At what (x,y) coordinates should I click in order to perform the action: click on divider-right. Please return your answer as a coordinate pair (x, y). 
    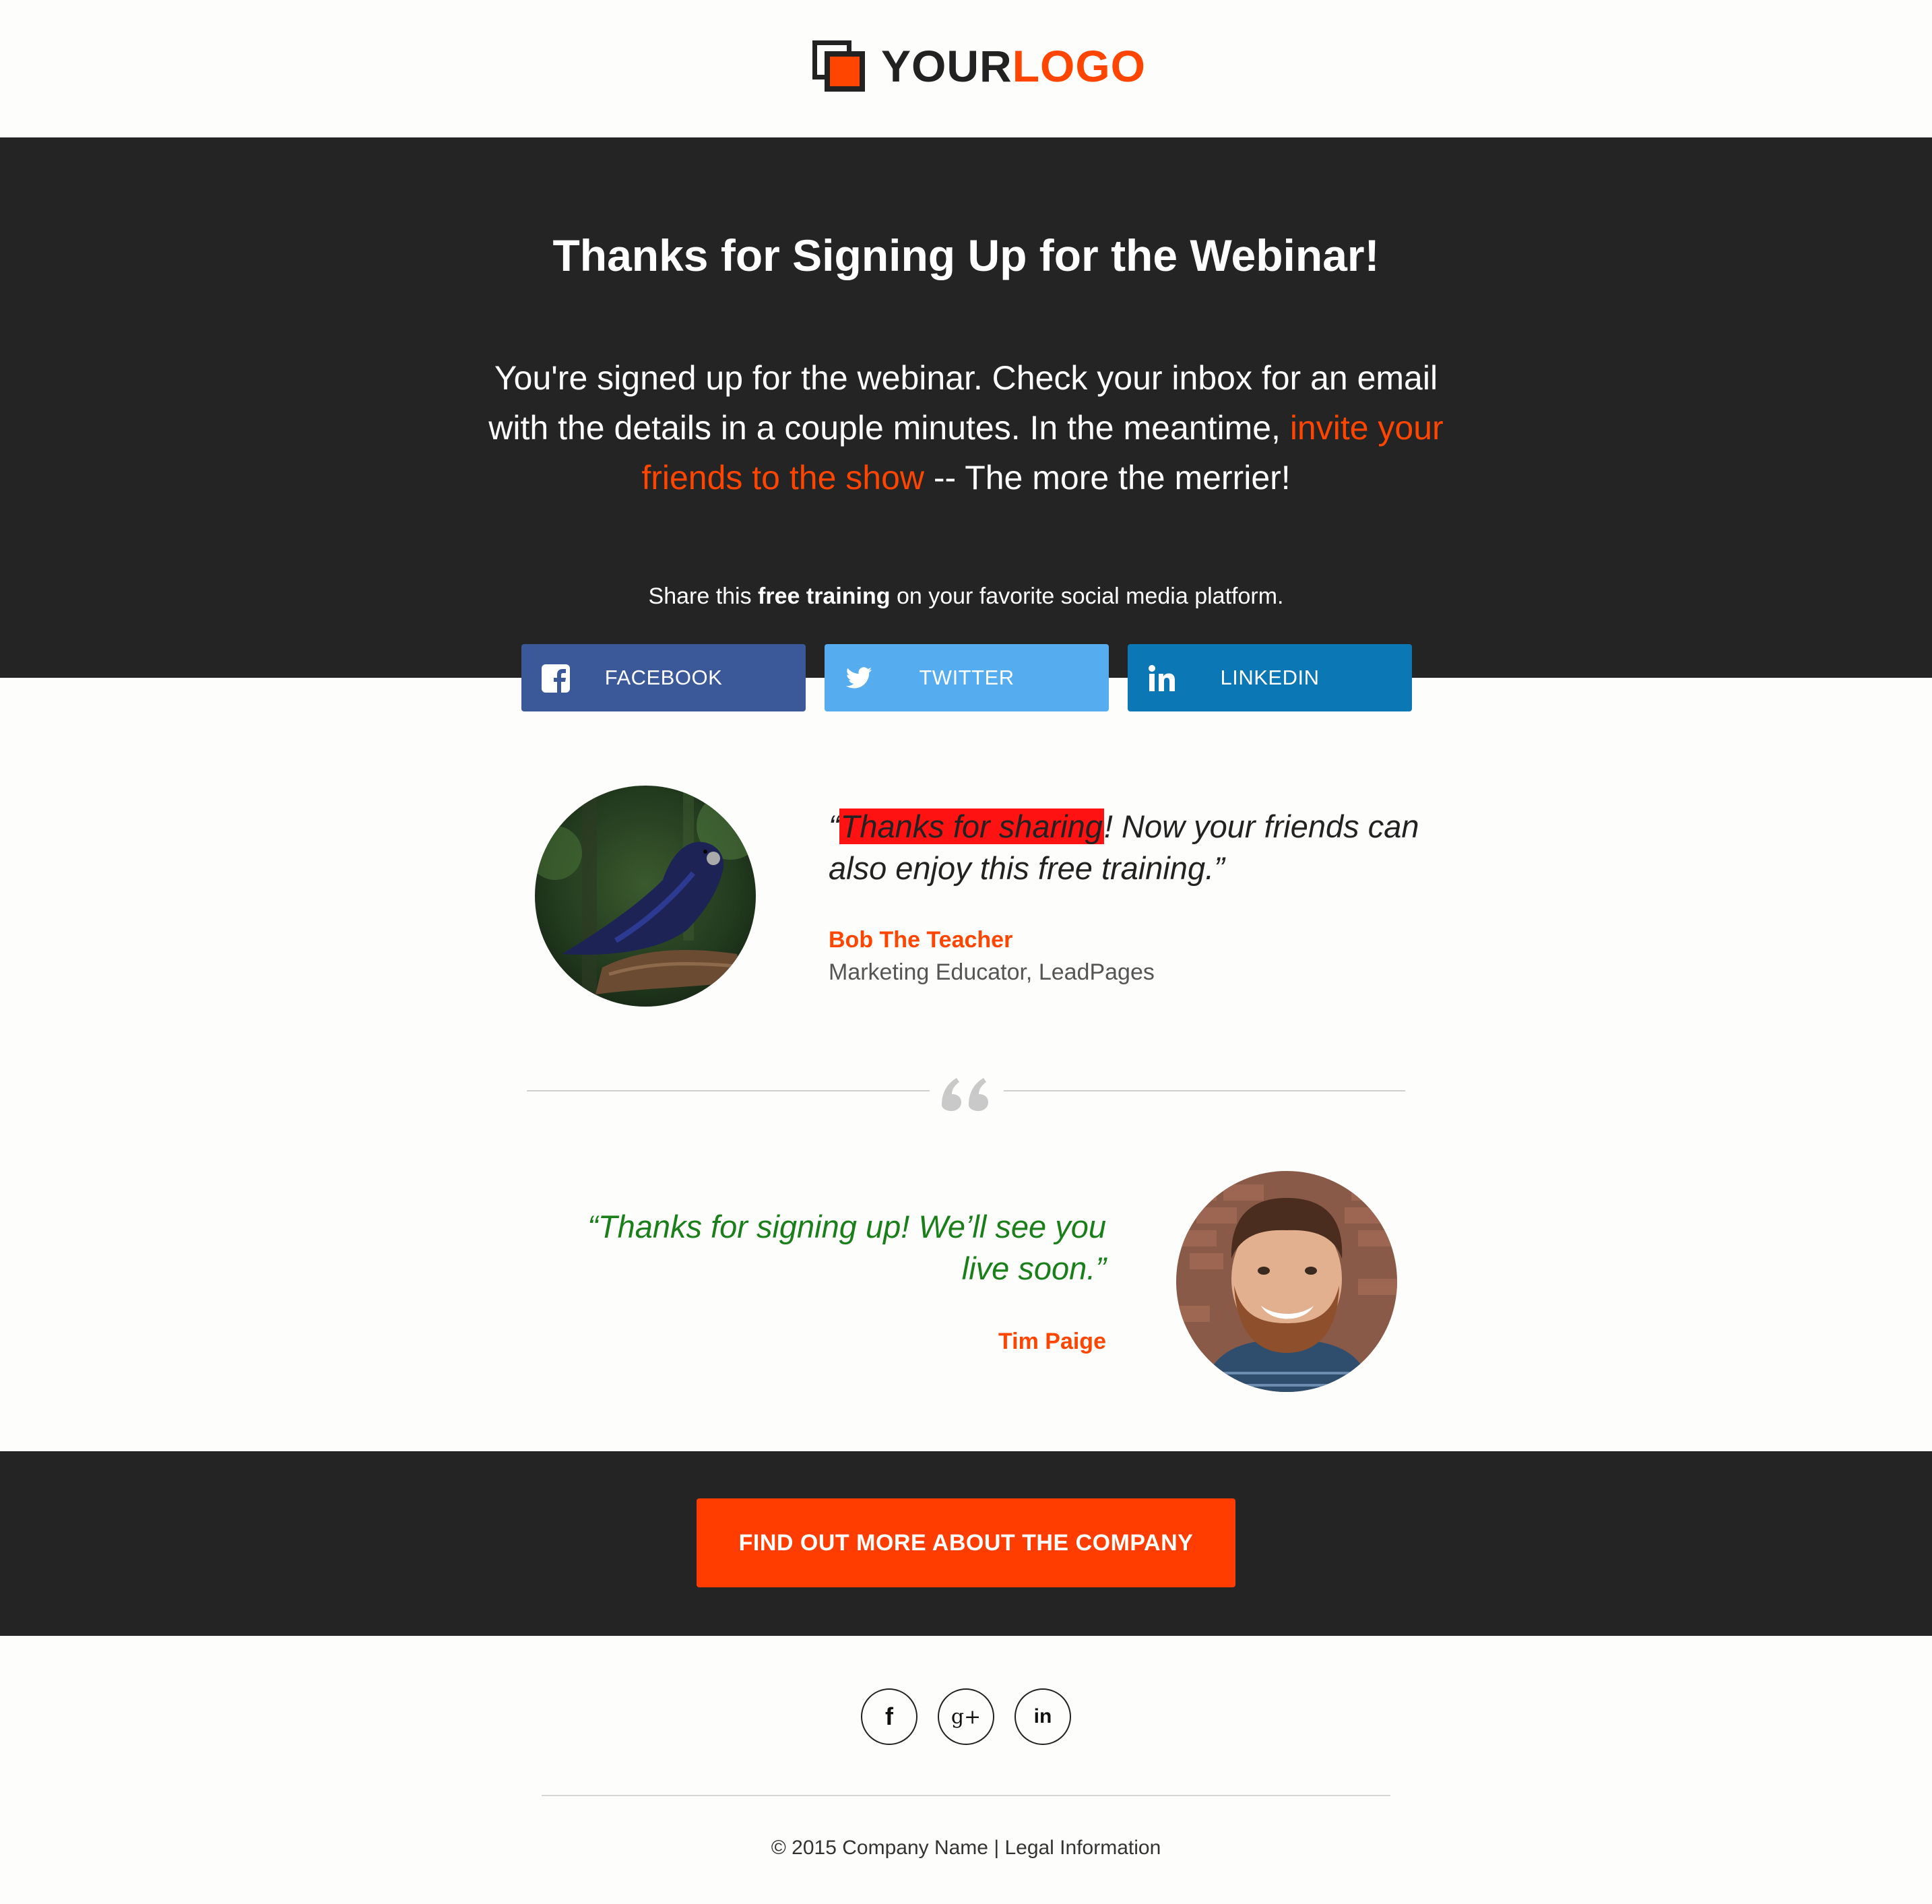
    Looking at the image, I should click on (1204, 1090).